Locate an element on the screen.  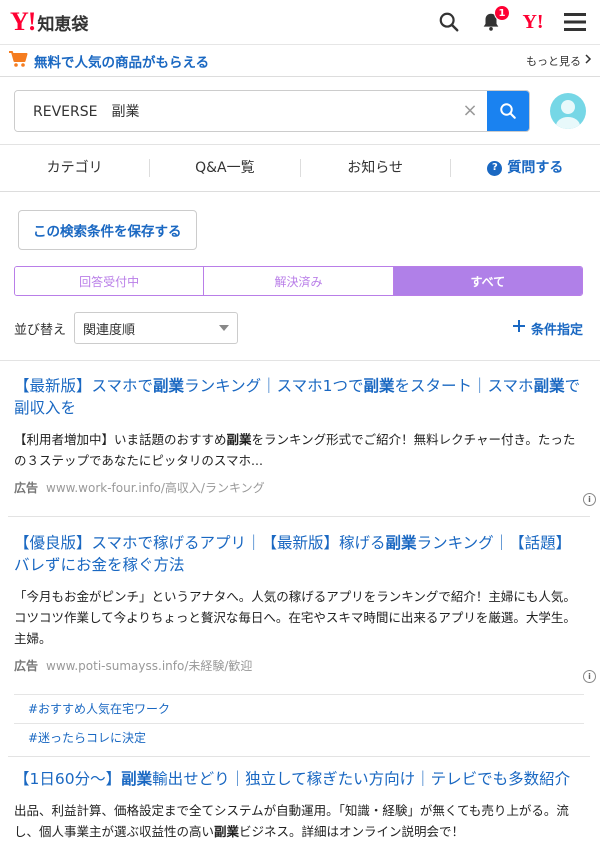
notification-badge: 1 is located at coordinates (502, 13).